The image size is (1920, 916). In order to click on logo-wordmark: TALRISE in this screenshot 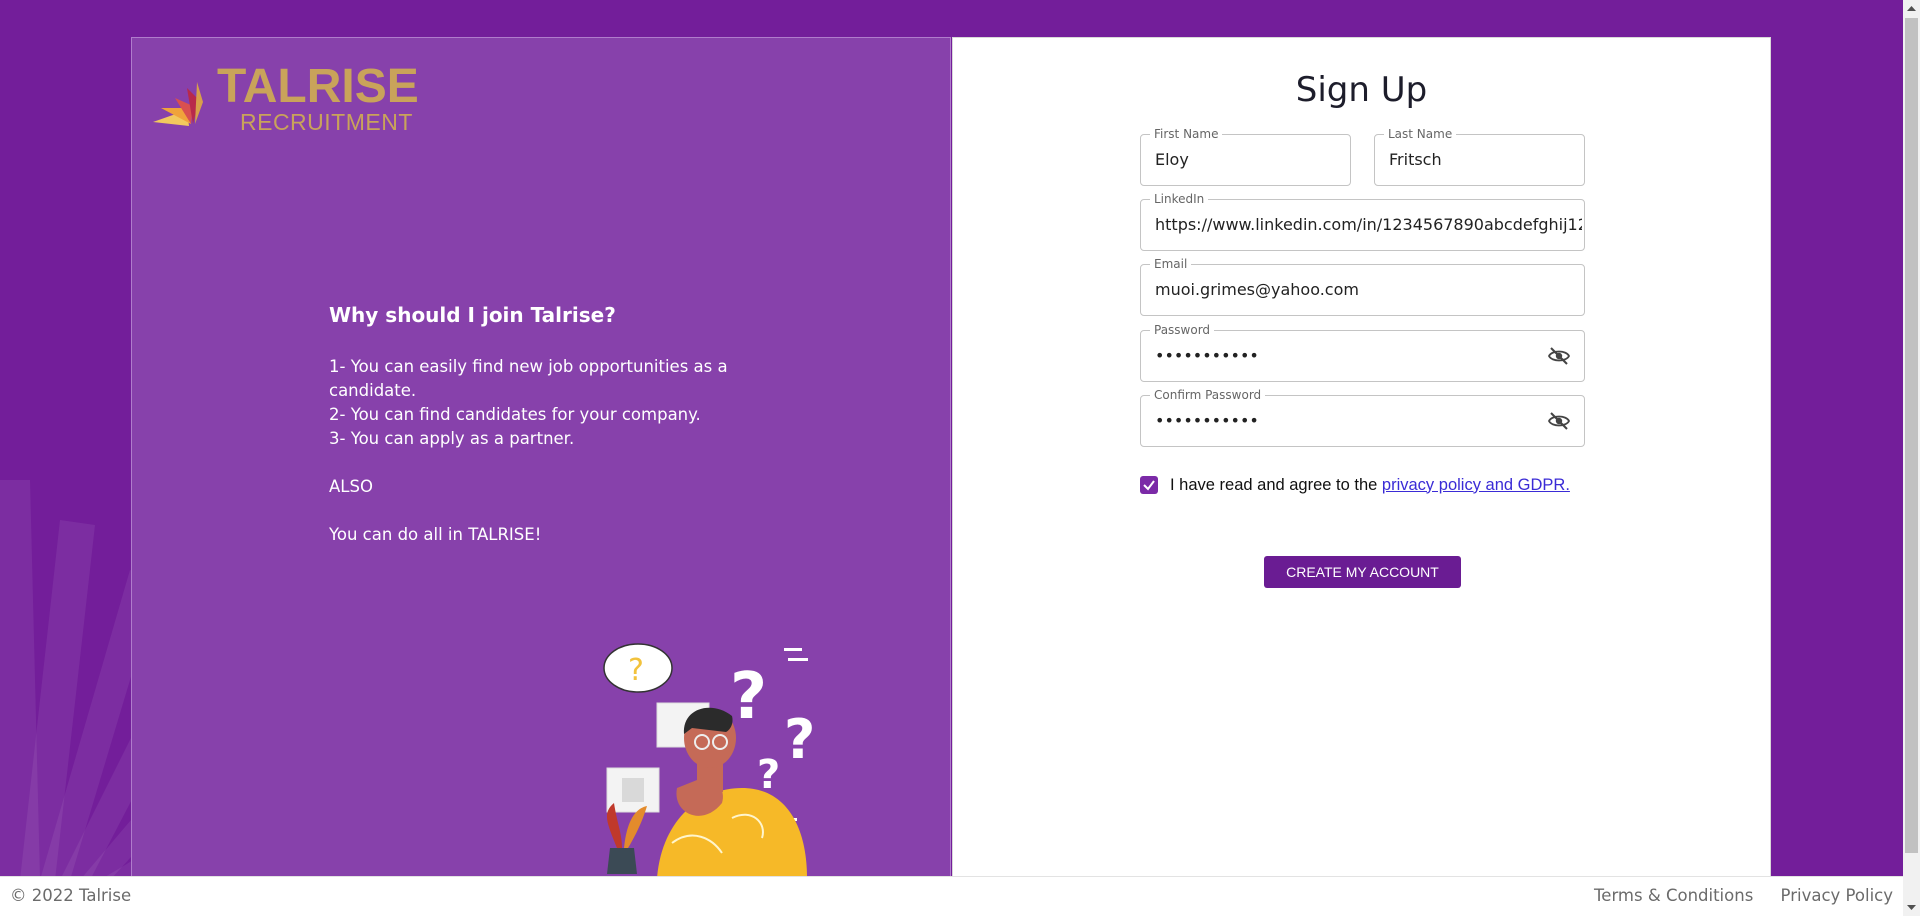, I will do `click(318, 86)`.